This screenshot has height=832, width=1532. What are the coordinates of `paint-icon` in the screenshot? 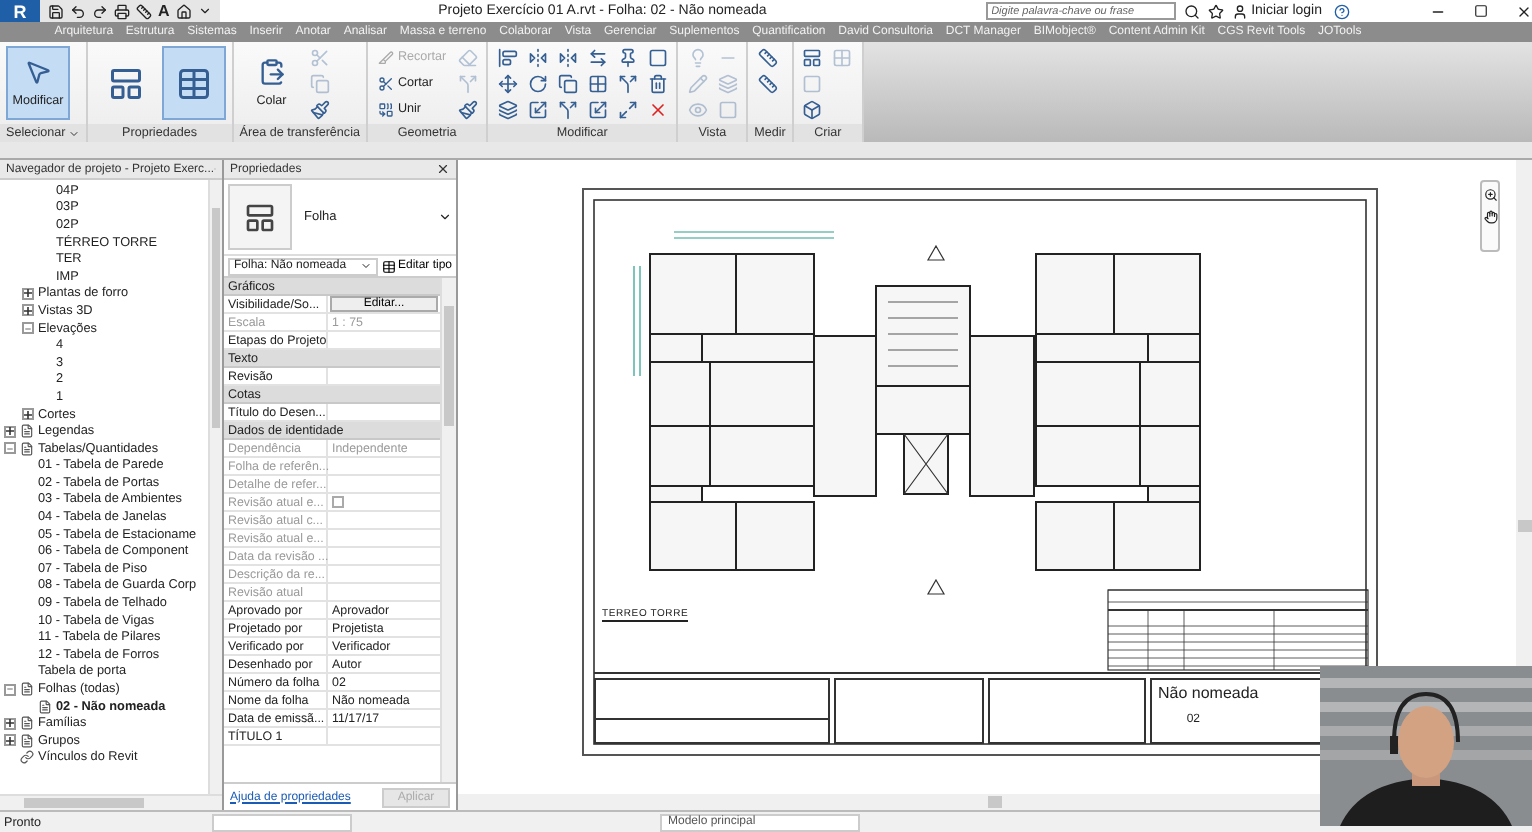 It's located at (467, 109).